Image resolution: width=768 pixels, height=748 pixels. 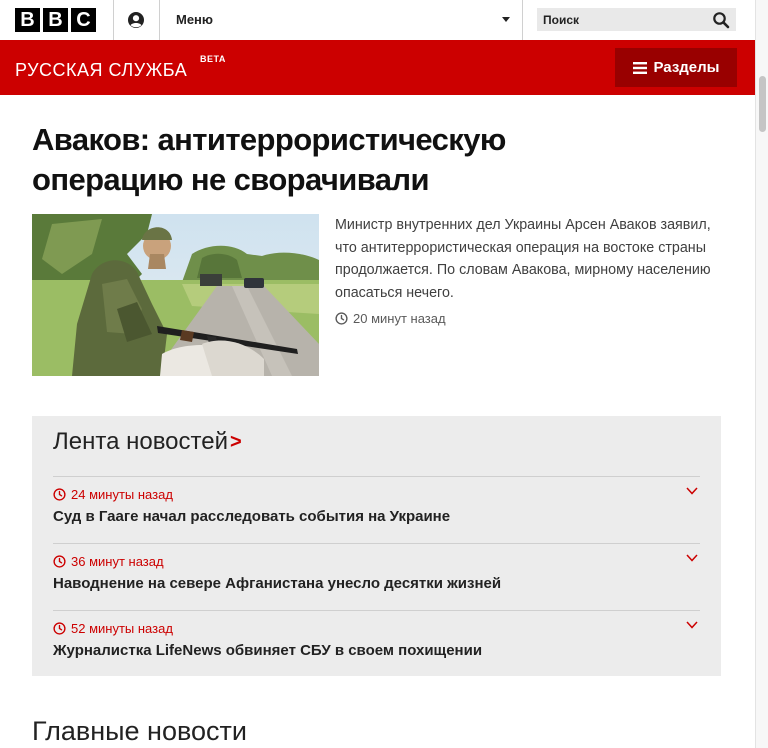 I want to click on menu-label: Меню, so click(x=195, y=19).